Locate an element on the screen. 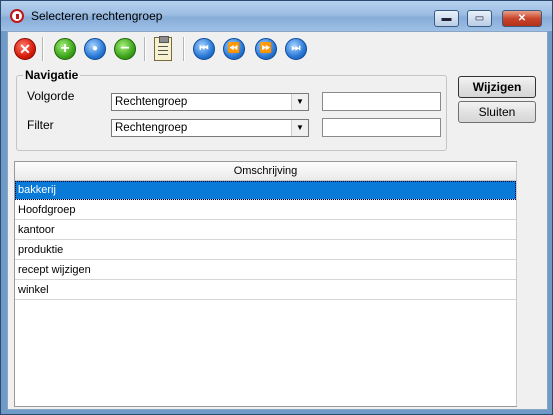 This screenshot has height=415, width=553. table-row: bakkerij is located at coordinates (265, 190).